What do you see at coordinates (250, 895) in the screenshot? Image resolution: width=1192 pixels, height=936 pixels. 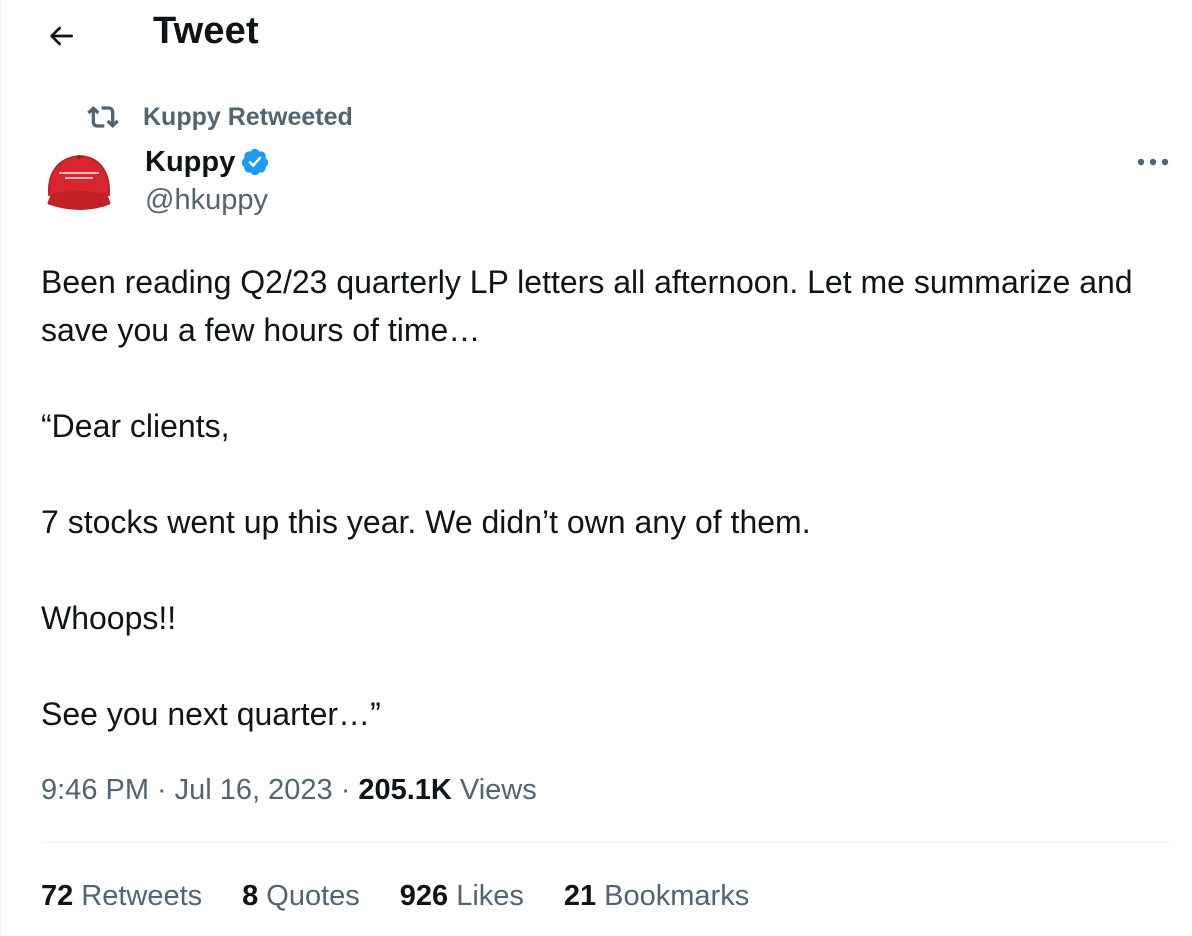 I see `stat-count: 8` at bounding box center [250, 895].